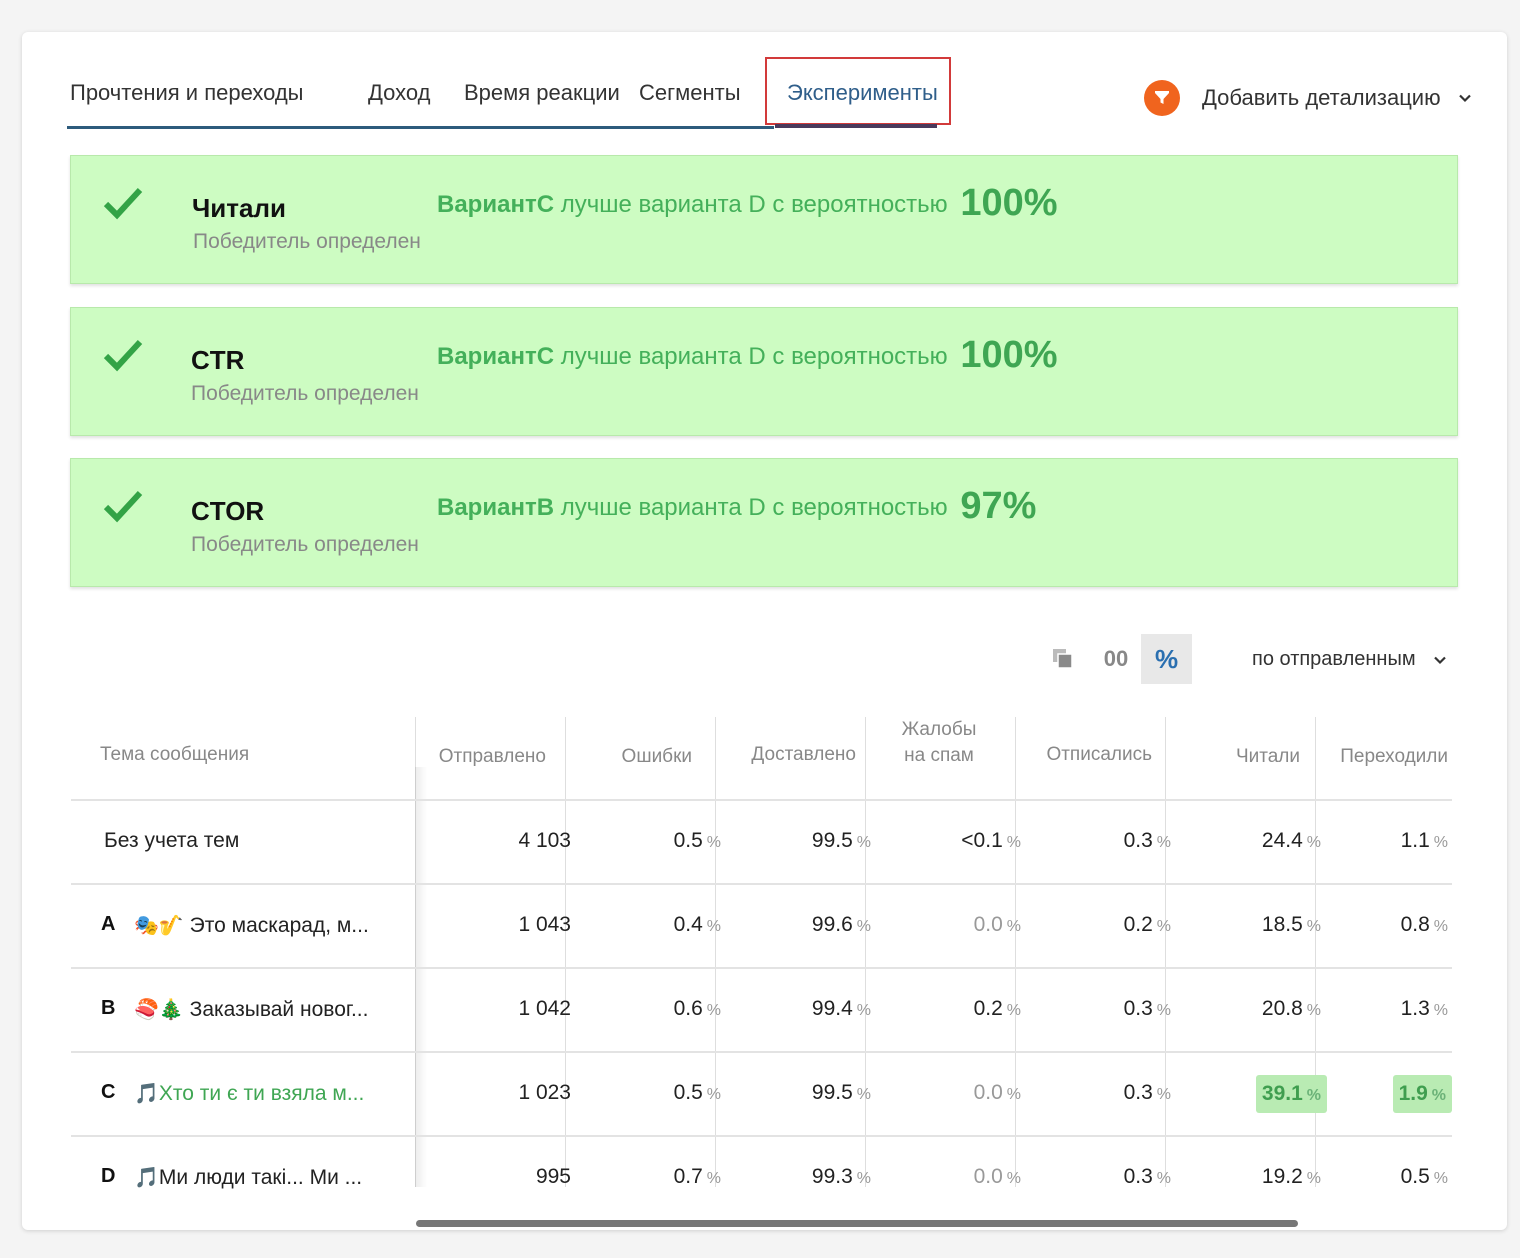 Image resolution: width=1520 pixels, height=1258 pixels. I want to click on cell-clicked: 0.8%, so click(1424, 924).